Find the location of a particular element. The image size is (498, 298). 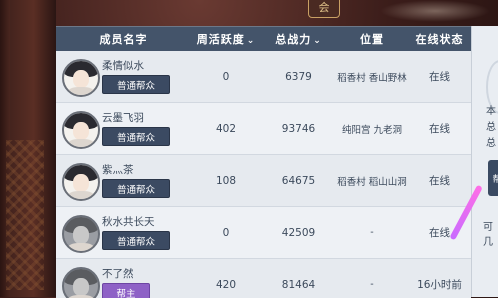

background-left is located at coordinates (28, 148).